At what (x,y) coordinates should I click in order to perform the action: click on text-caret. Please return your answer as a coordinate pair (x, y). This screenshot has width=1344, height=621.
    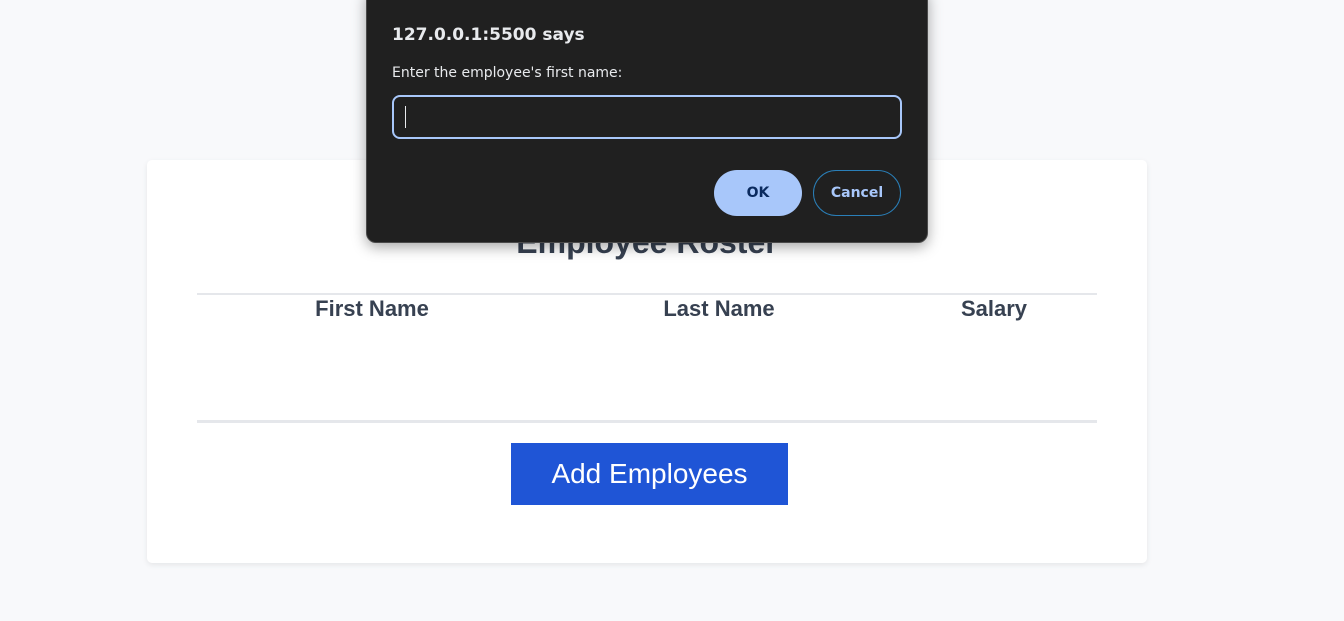
    Looking at the image, I should click on (405, 117).